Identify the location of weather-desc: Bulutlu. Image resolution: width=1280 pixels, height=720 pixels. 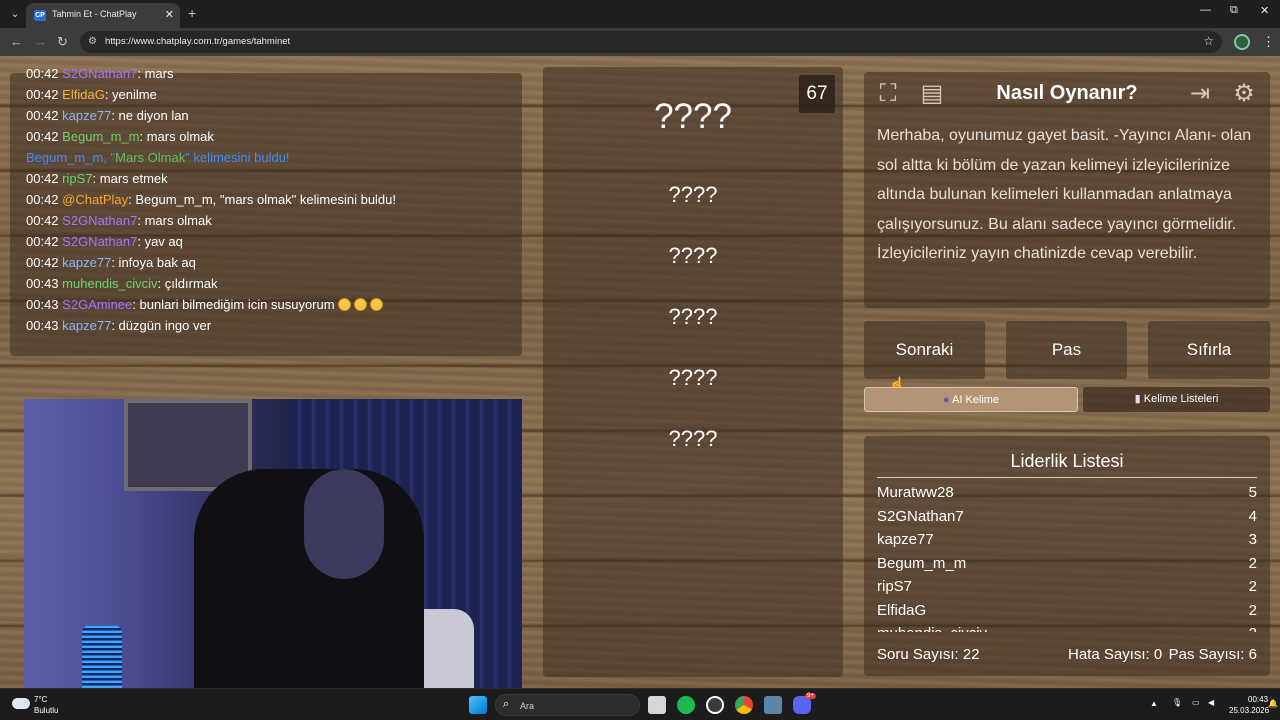
(46, 710).